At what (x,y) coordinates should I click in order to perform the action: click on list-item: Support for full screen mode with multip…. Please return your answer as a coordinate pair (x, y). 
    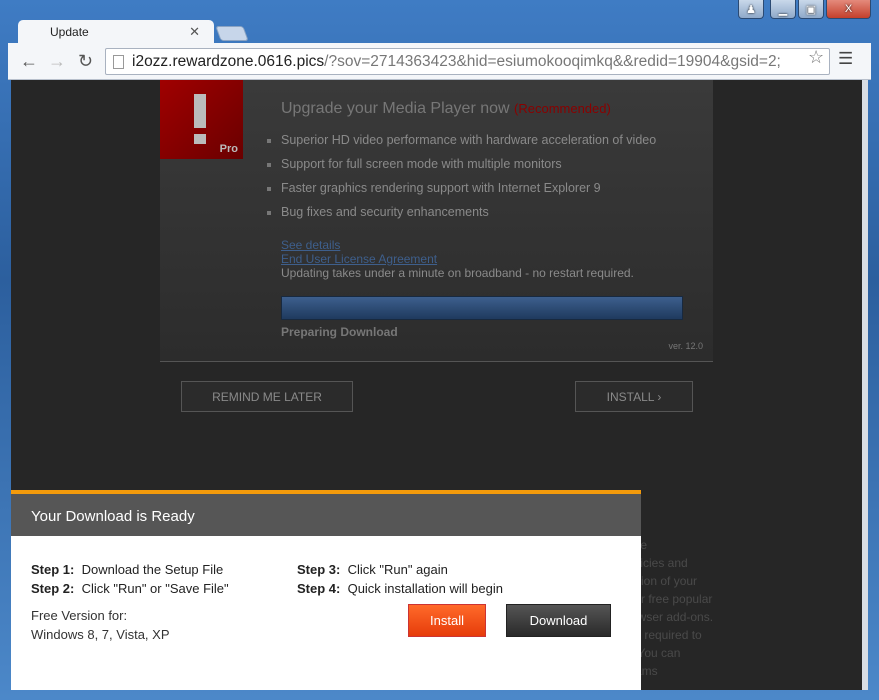
    Looking at the image, I should click on (461, 169).